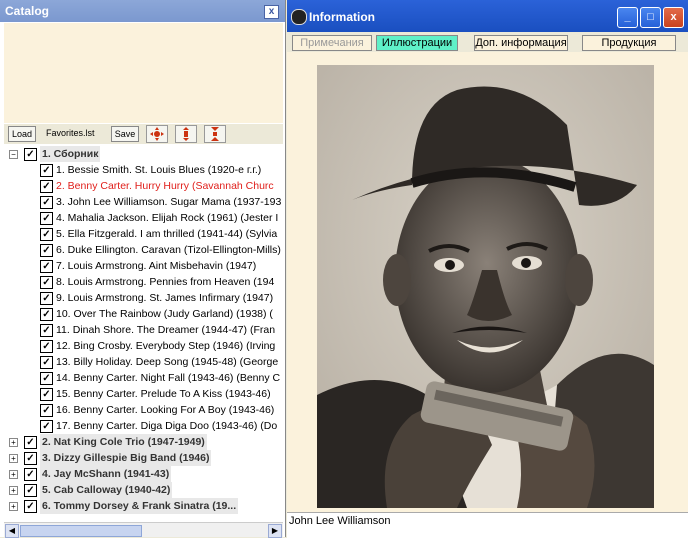 This screenshot has width=688, height=538. I want to click on tab-notes: Примечания, so click(332, 43).